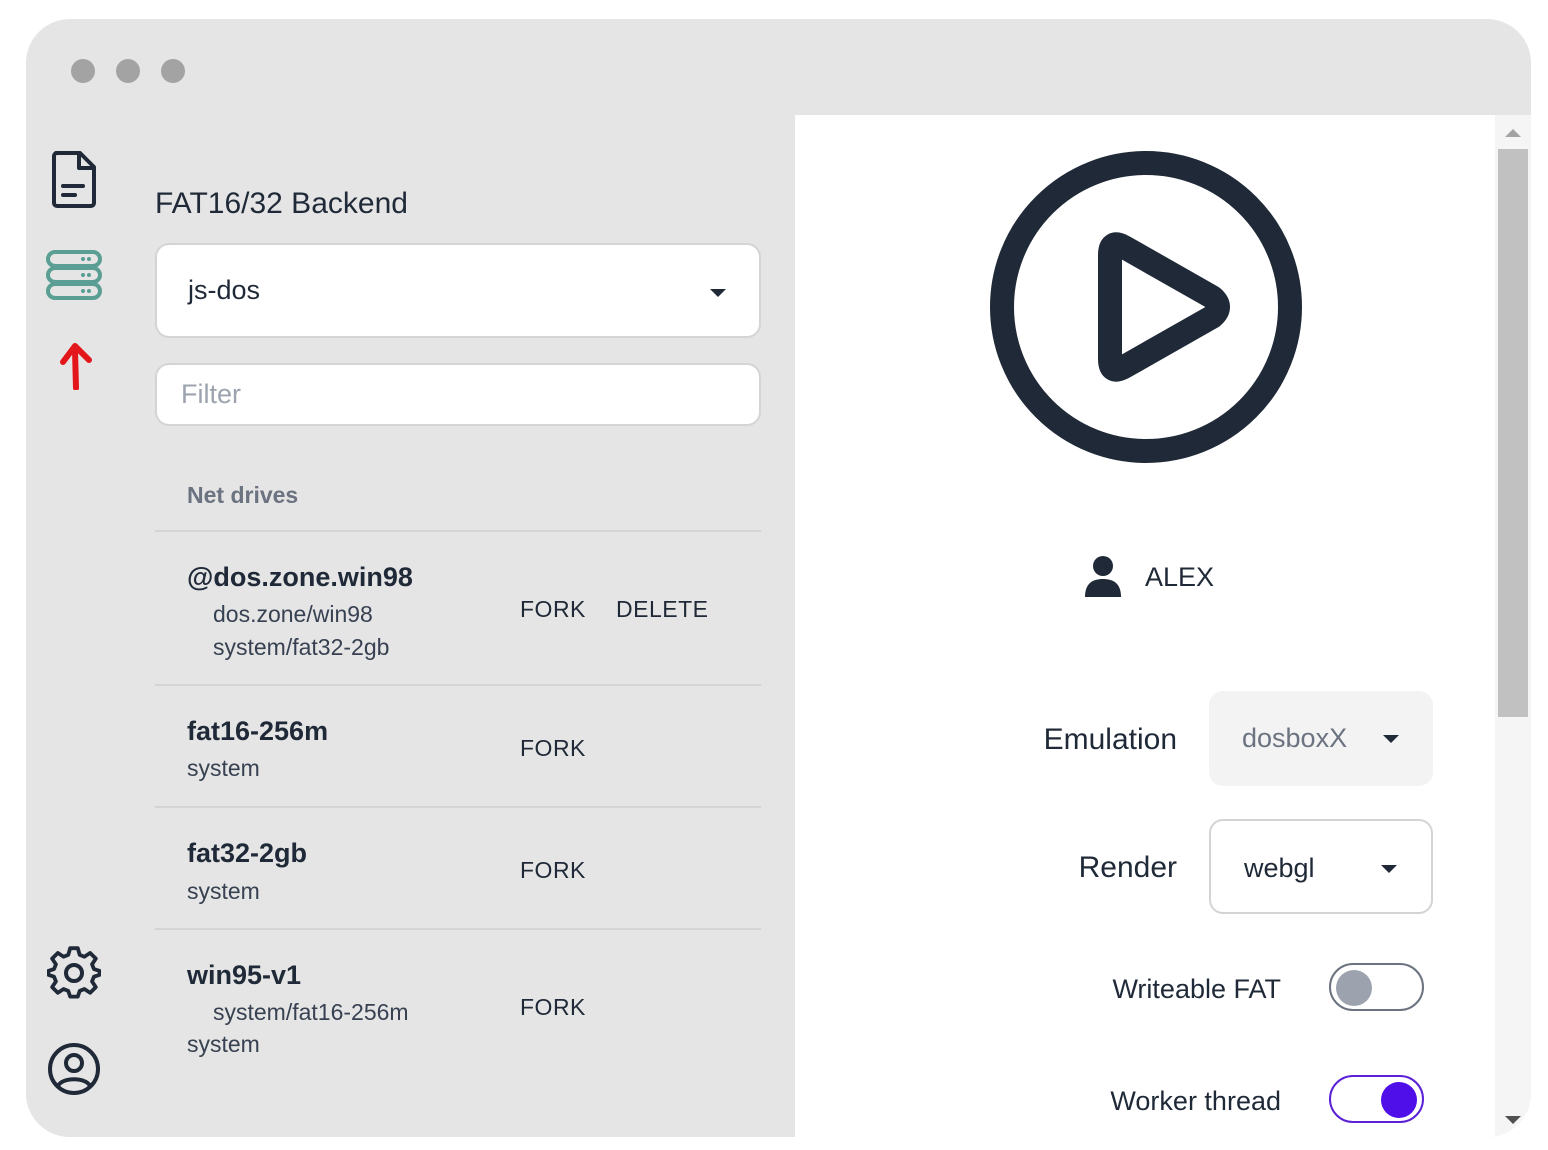 The width and height of the screenshot is (1548, 1150). Describe the element at coordinates (1127, 867) in the screenshot. I see `render-label: Render` at that location.